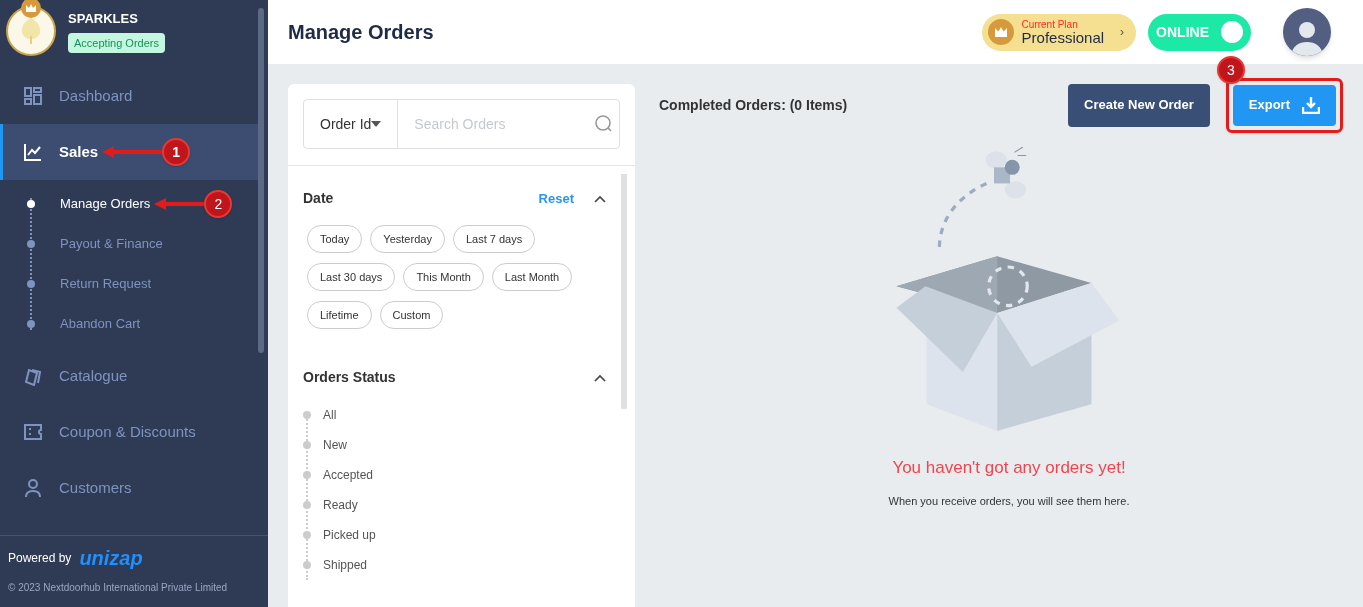  I want to click on empty-text: When you receive orders, you will see them here., so click(1009, 501).